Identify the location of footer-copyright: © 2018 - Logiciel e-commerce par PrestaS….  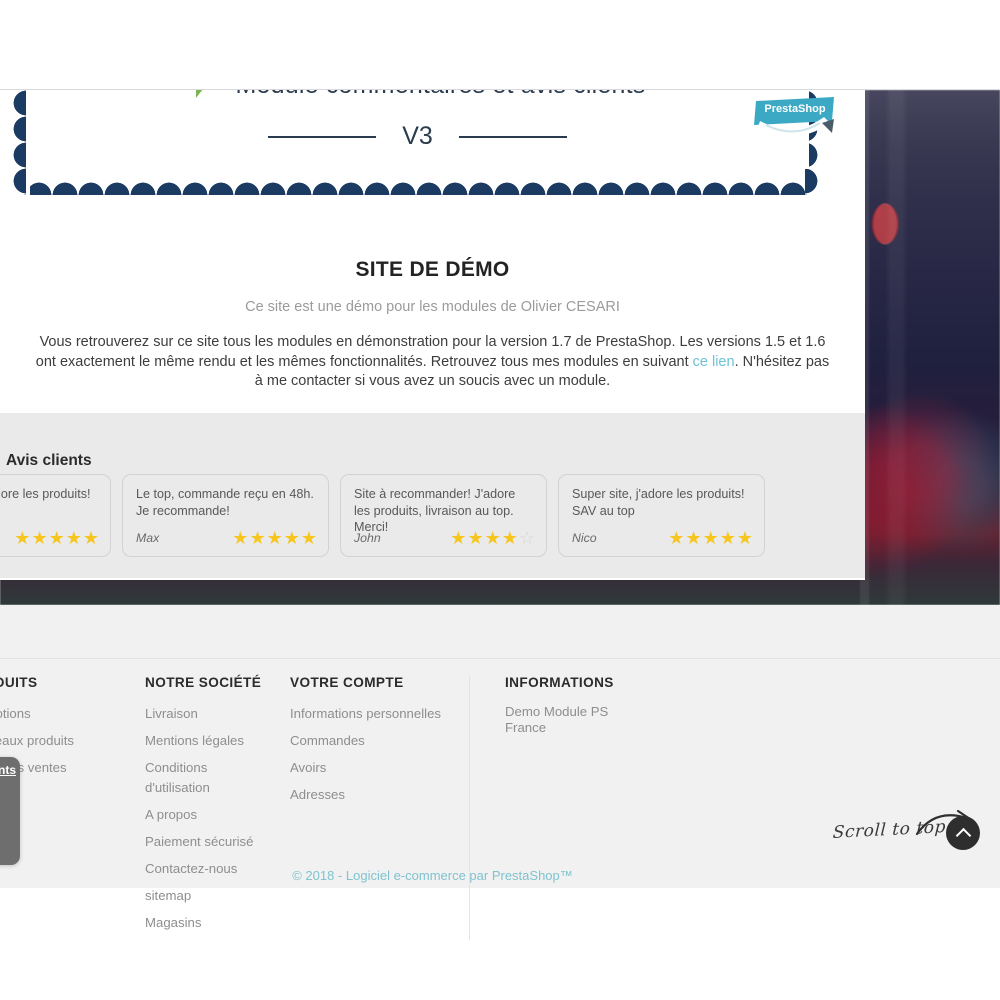
(432, 875).